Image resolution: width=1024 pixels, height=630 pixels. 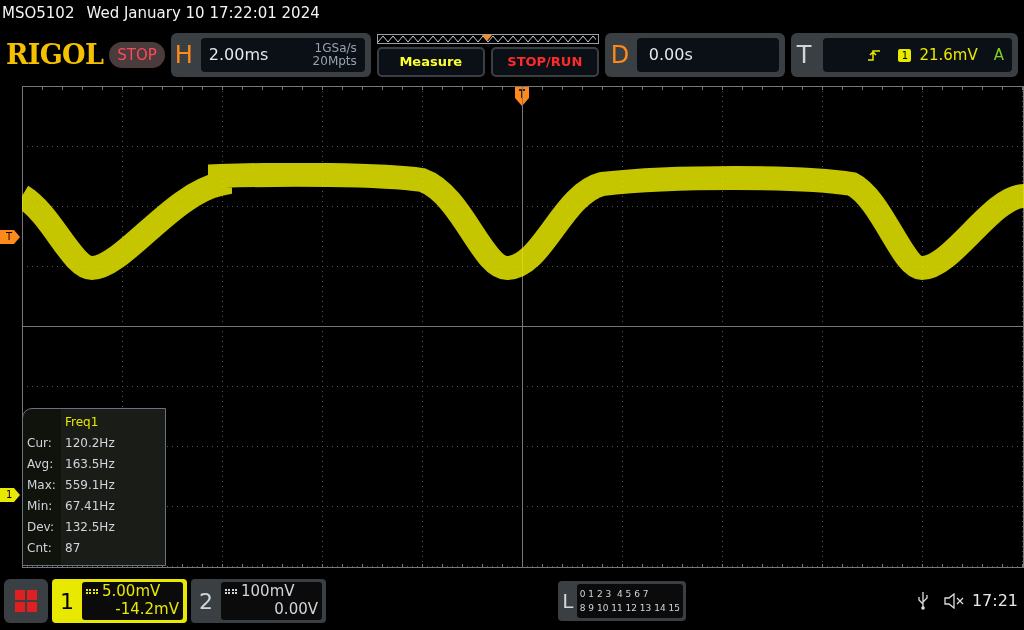 I want to click on channel-number: 1, so click(x=67, y=601).